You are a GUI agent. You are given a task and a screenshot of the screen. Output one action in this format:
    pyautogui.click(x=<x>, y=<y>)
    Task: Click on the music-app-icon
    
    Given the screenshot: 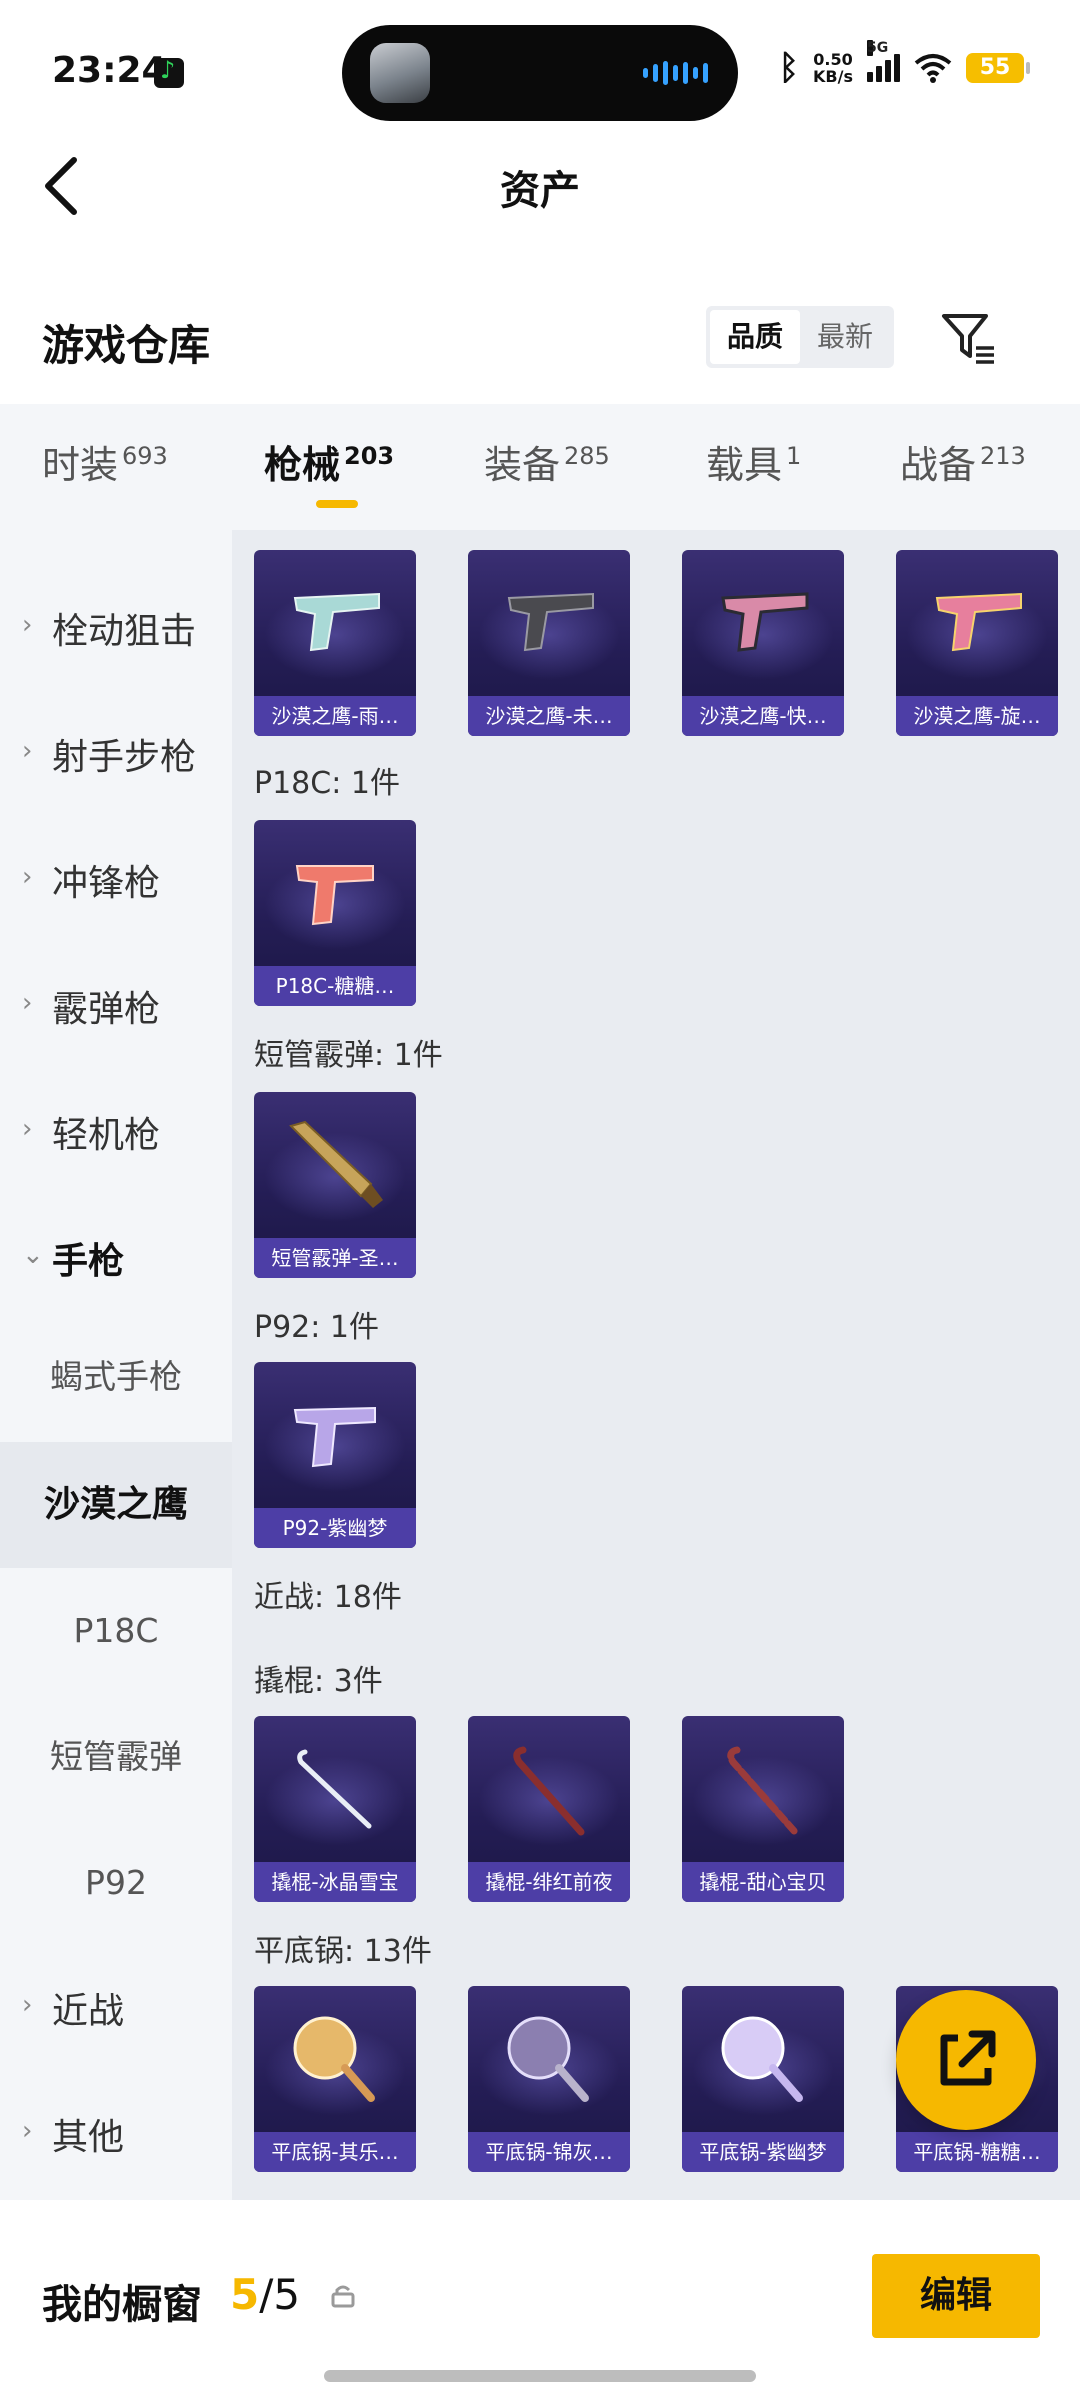 What is the action you would take?
    pyautogui.click(x=169, y=72)
    